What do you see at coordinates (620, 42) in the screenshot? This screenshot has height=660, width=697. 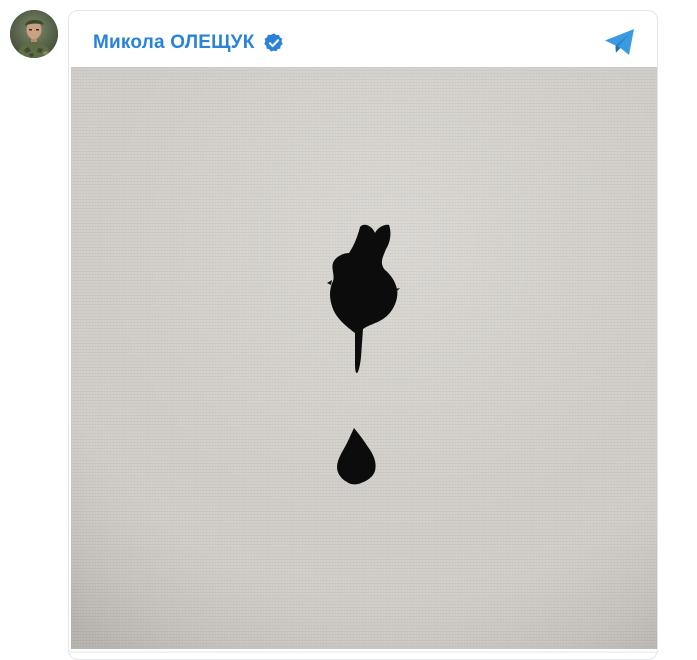 I see `telegram-plane-icon` at bounding box center [620, 42].